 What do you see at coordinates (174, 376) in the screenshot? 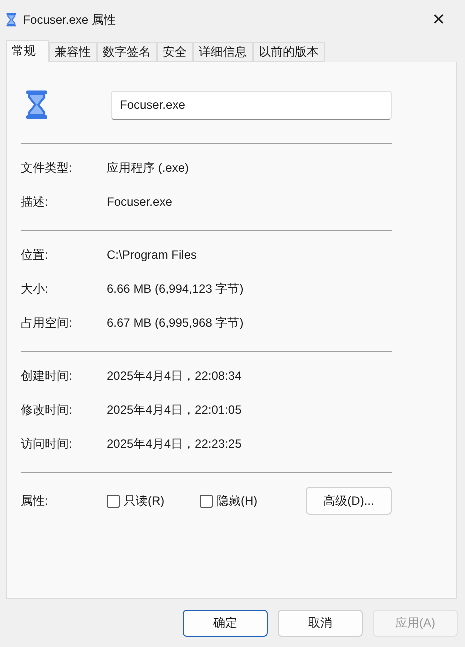
I see `field-value: 2025年4月4日，22:08:34` at bounding box center [174, 376].